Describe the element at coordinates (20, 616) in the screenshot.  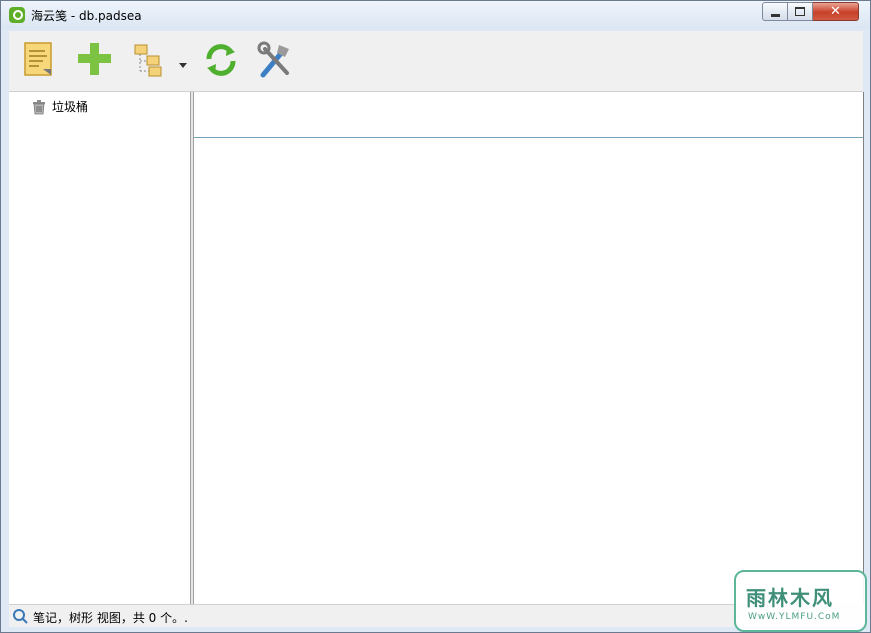
I see `search-icon` at that location.